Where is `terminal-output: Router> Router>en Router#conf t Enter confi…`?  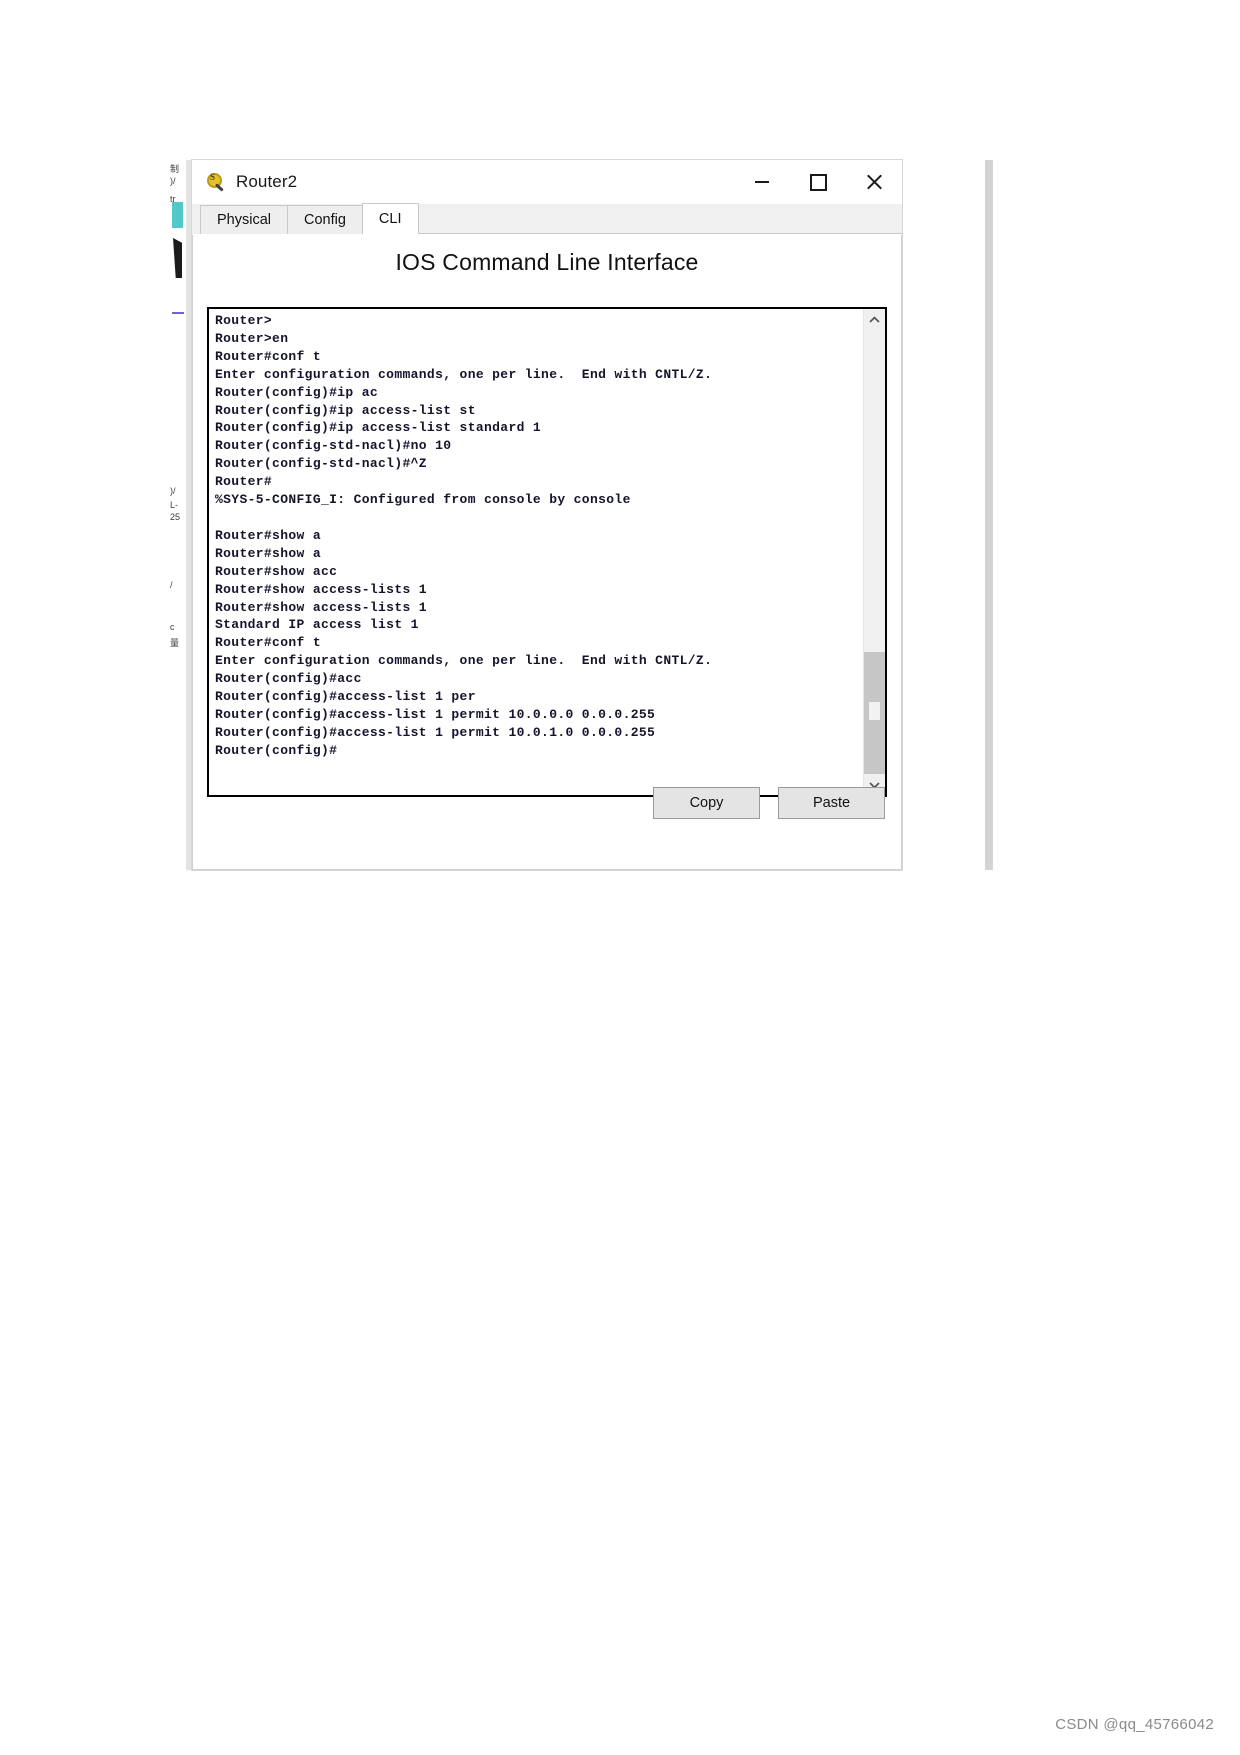
terminal-output: Router> Router>en Router#conf t Enter confi… is located at coordinates (536, 552).